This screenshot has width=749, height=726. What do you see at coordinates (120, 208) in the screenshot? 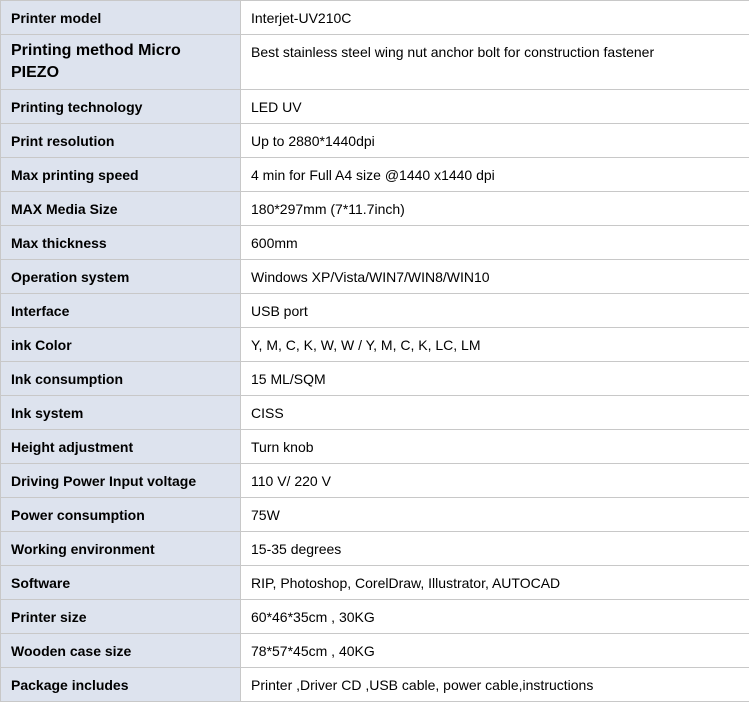
I see `spec-label-max-media-size: MAX Media Size` at bounding box center [120, 208].